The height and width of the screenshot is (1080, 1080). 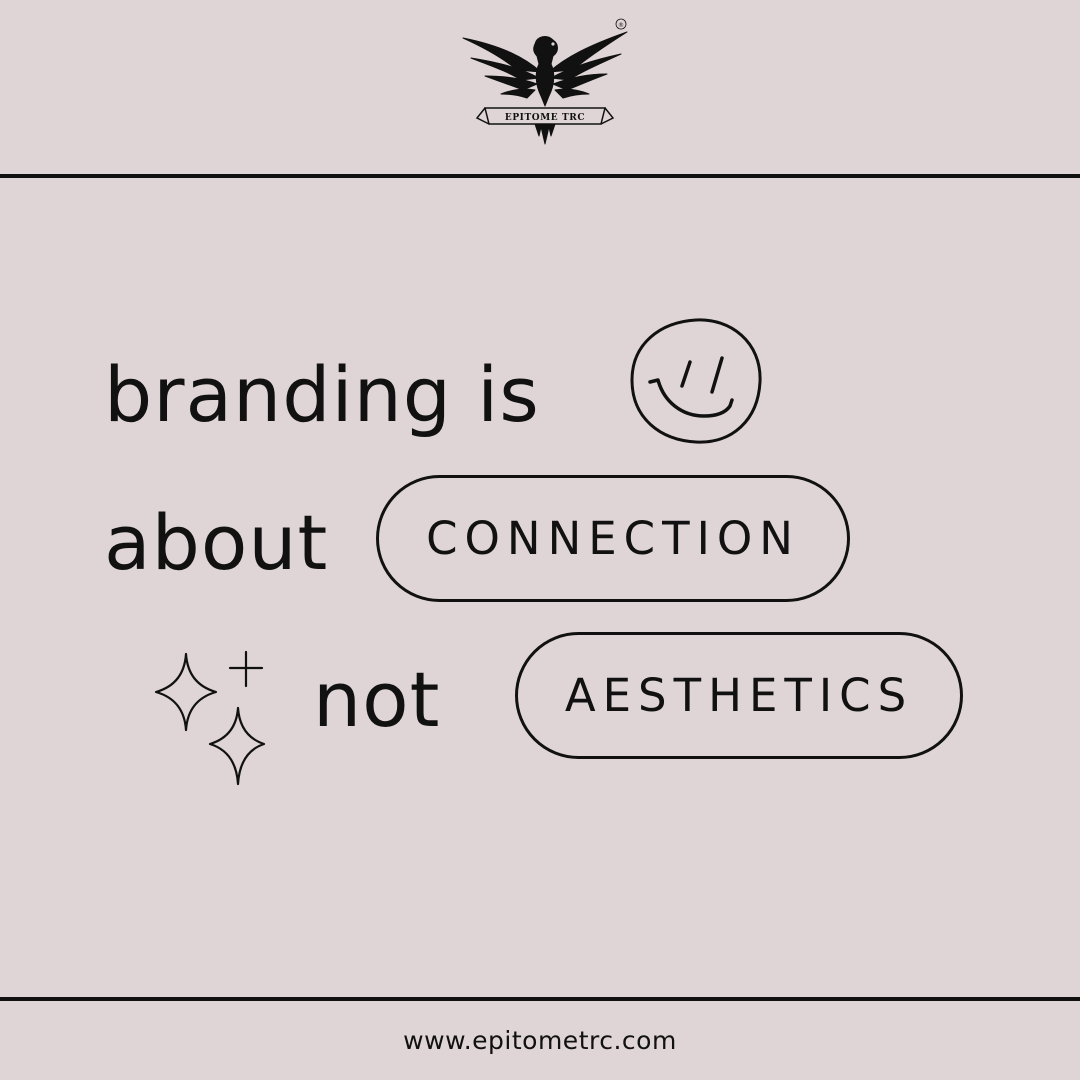 What do you see at coordinates (216, 542) in the screenshot?
I see `headline-line-2: about` at bounding box center [216, 542].